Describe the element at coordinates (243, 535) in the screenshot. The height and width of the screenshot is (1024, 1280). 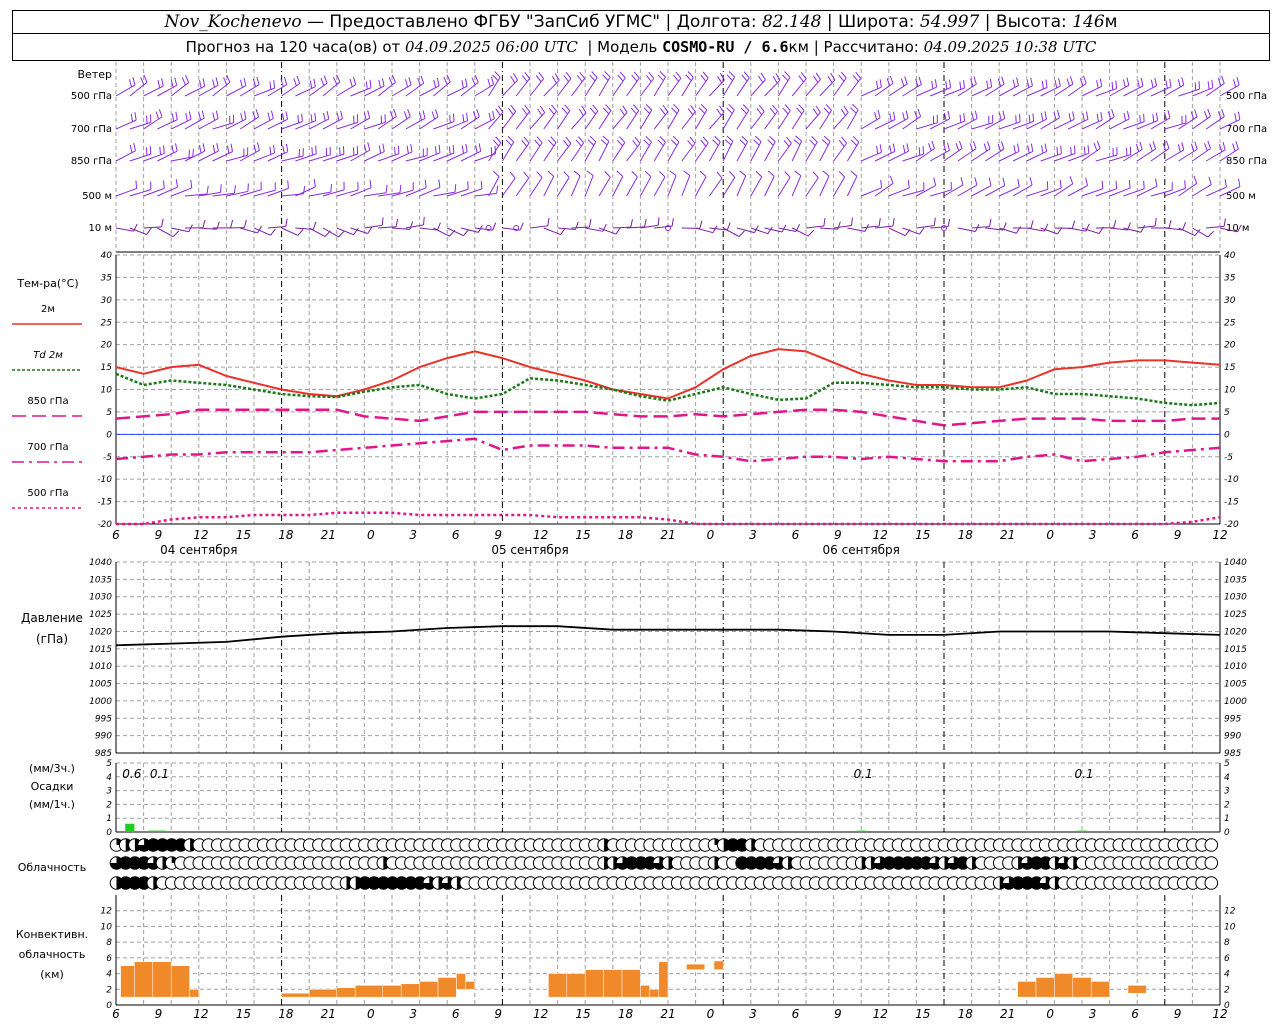
I see `temp-time-tick: 15` at that location.